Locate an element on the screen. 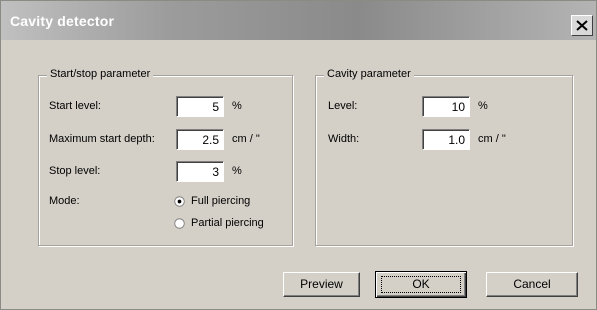  max-start-depth-unit: cm / " is located at coordinates (246, 139).